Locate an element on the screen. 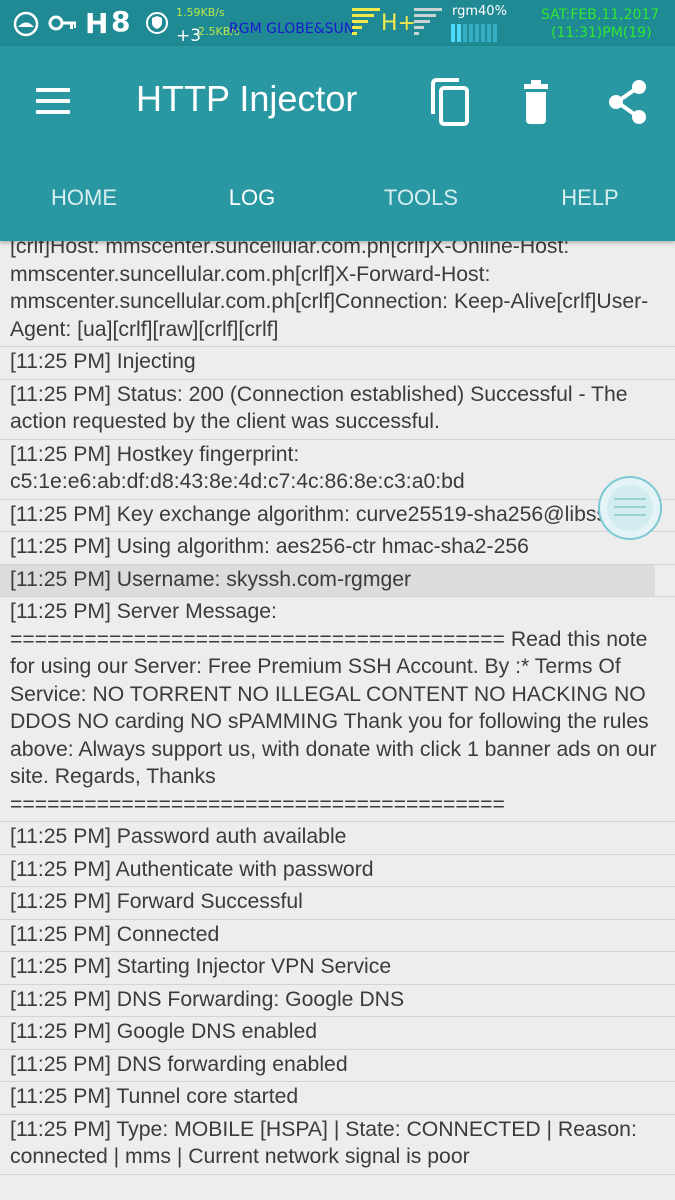 The height and width of the screenshot is (1200, 675). status-time: (11:31)PM(19) is located at coordinates (601, 33).